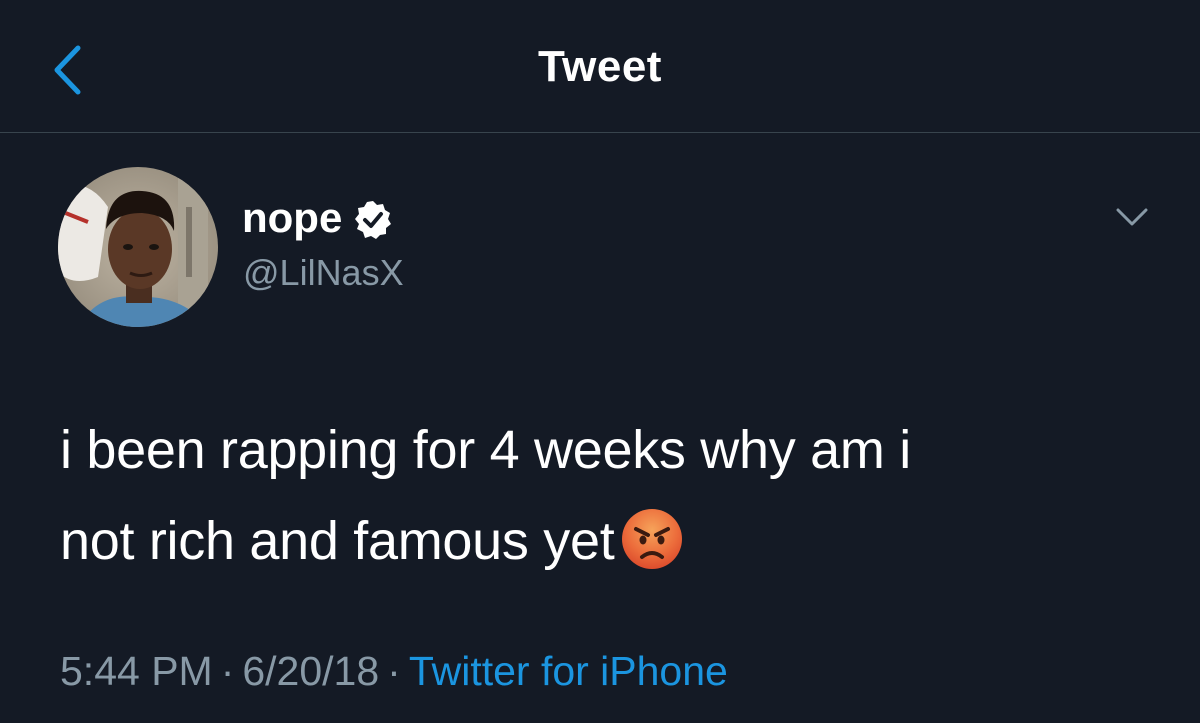 This screenshot has height=723, width=1200. Describe the element at coordinates (311, 671) in the screenshot. I see `tweet-date: 6/20/18` at that location.